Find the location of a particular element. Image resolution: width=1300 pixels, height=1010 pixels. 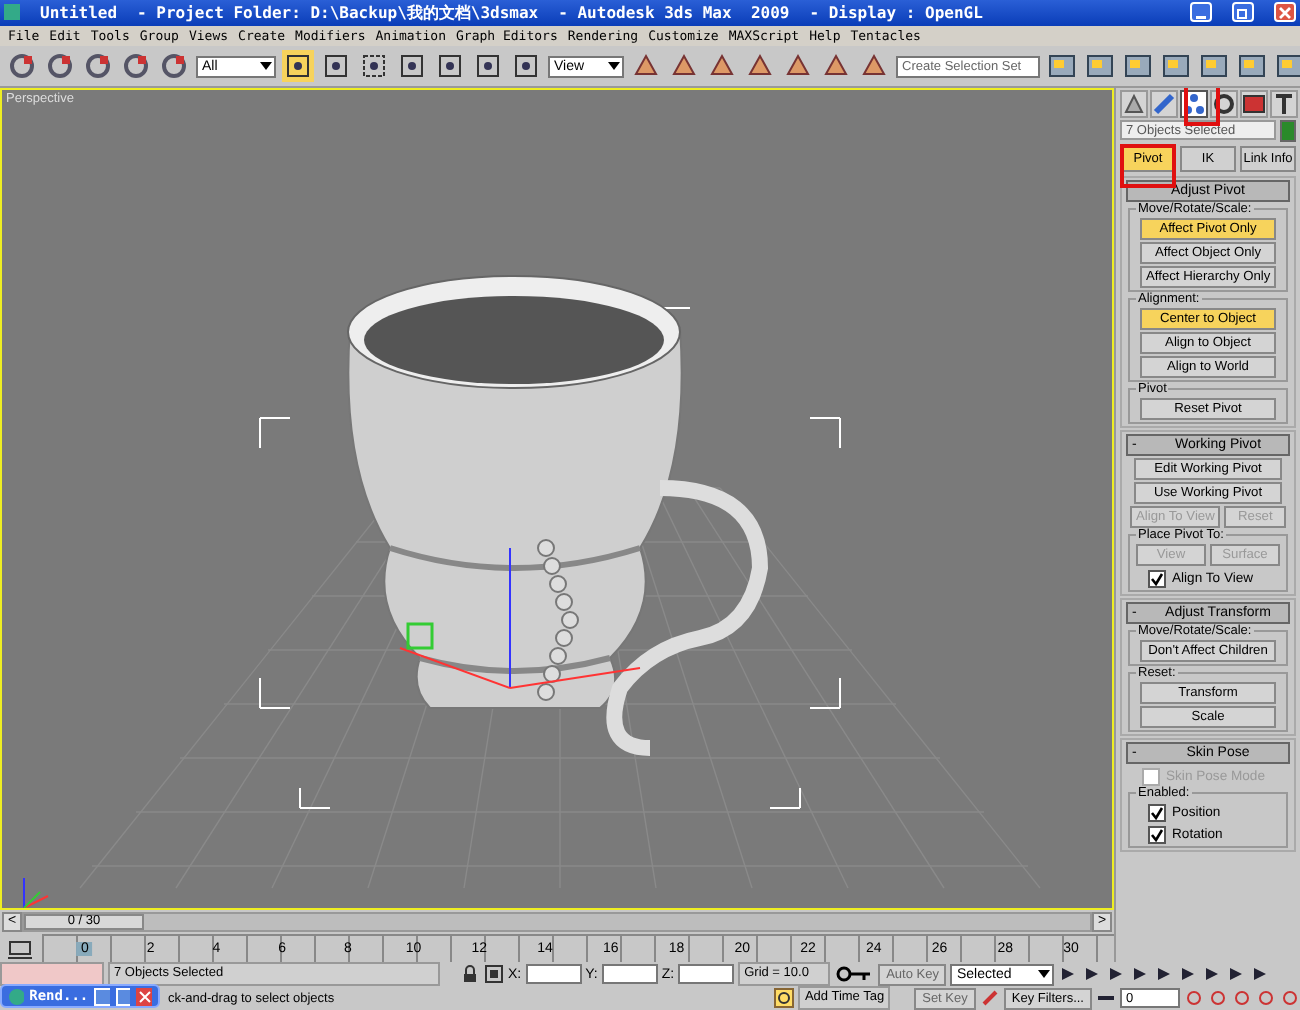

play-icon is located at coordinates (1116, 974).